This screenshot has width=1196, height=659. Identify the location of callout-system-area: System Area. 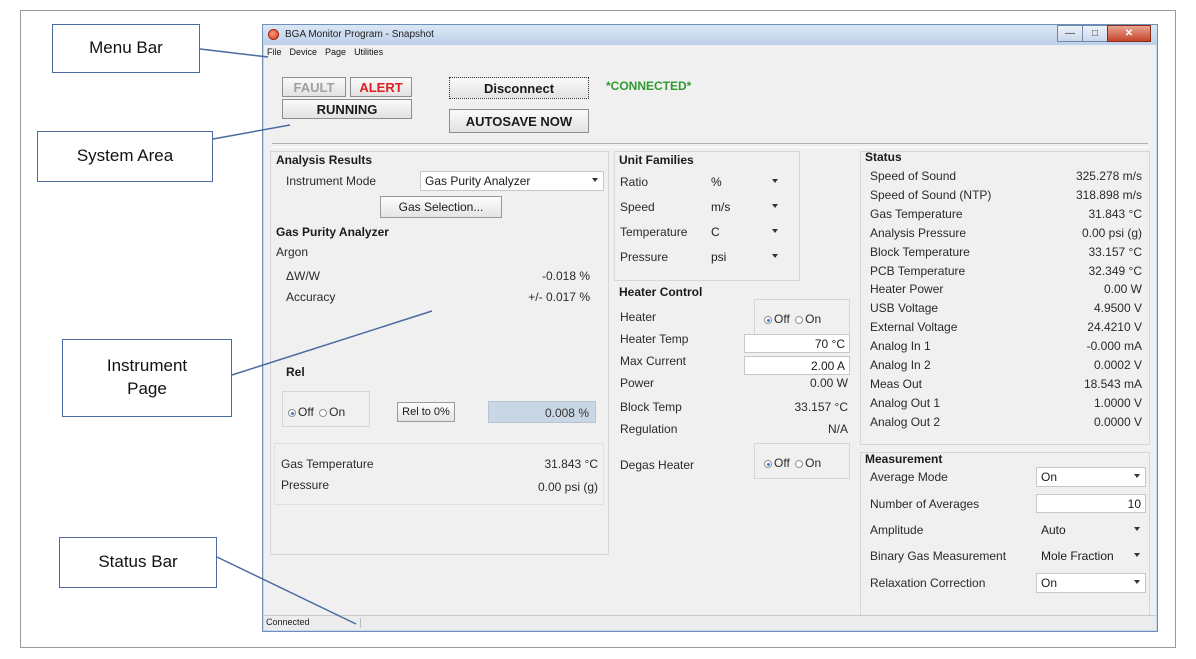
(125, 156).